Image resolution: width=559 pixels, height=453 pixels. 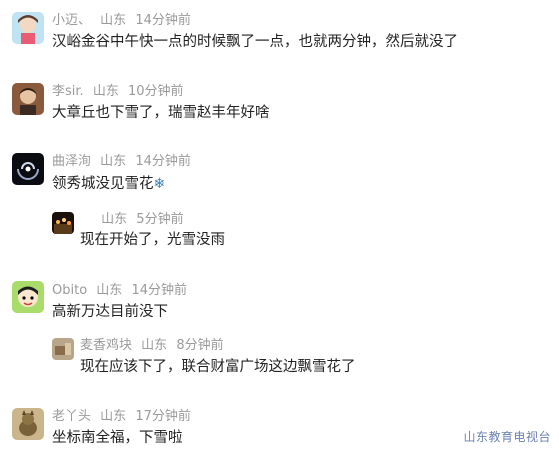 I want to click on comment-text: 大章丘也下雪了，瑞雪赵丰年好啥, so click(x=161, y=113).